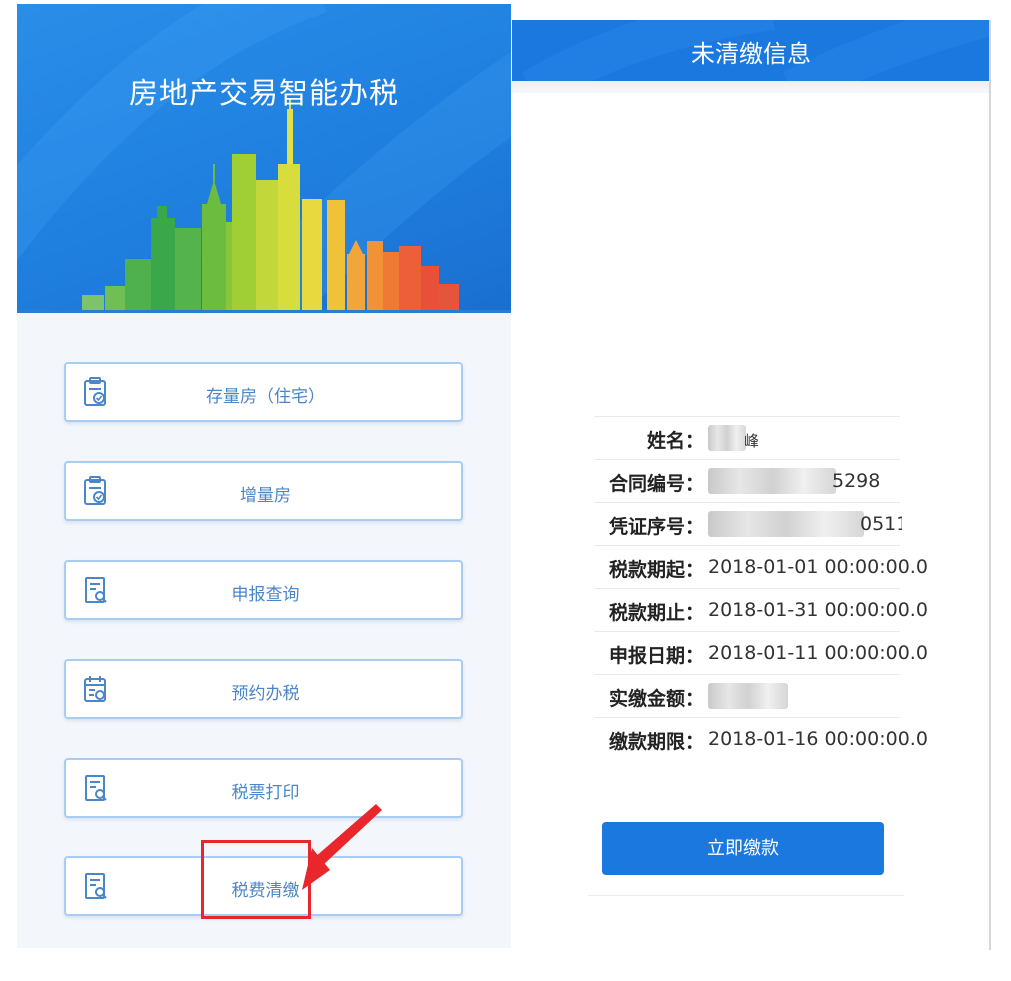 This screenshot has width=1011, height=981. I want to click on info-row-voucher-no: 凭证序号： 05110, so click(748, 523).